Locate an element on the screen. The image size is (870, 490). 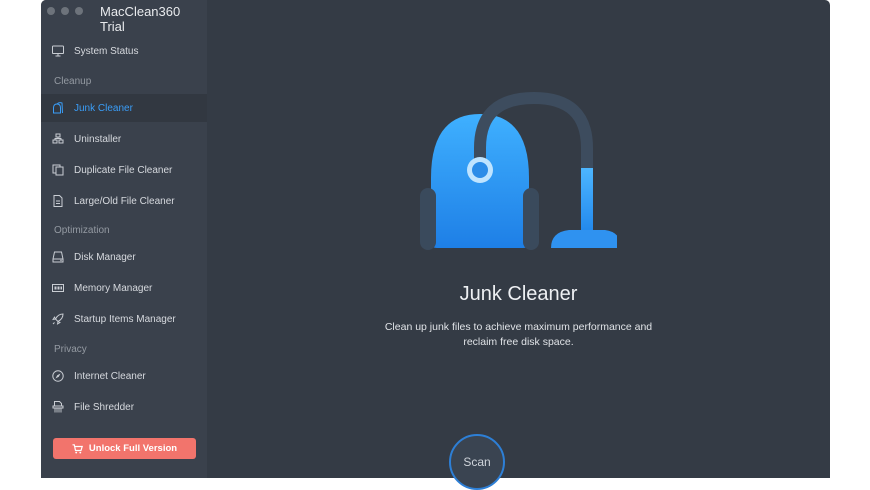
compass-icon is located at coordinates (58, 376).